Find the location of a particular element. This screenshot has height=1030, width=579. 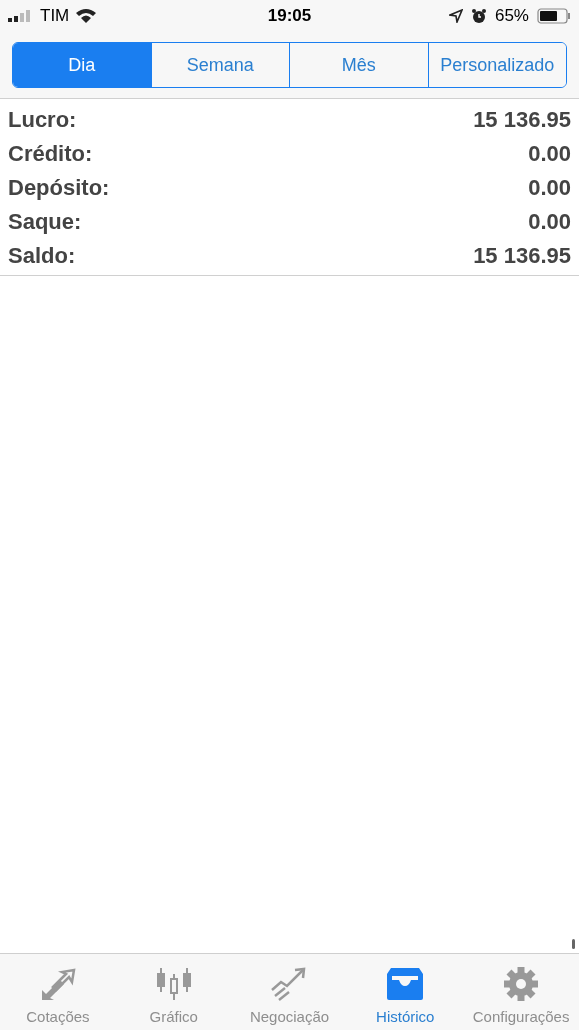

location-arrow-icon is located at coordinates (455, 16).